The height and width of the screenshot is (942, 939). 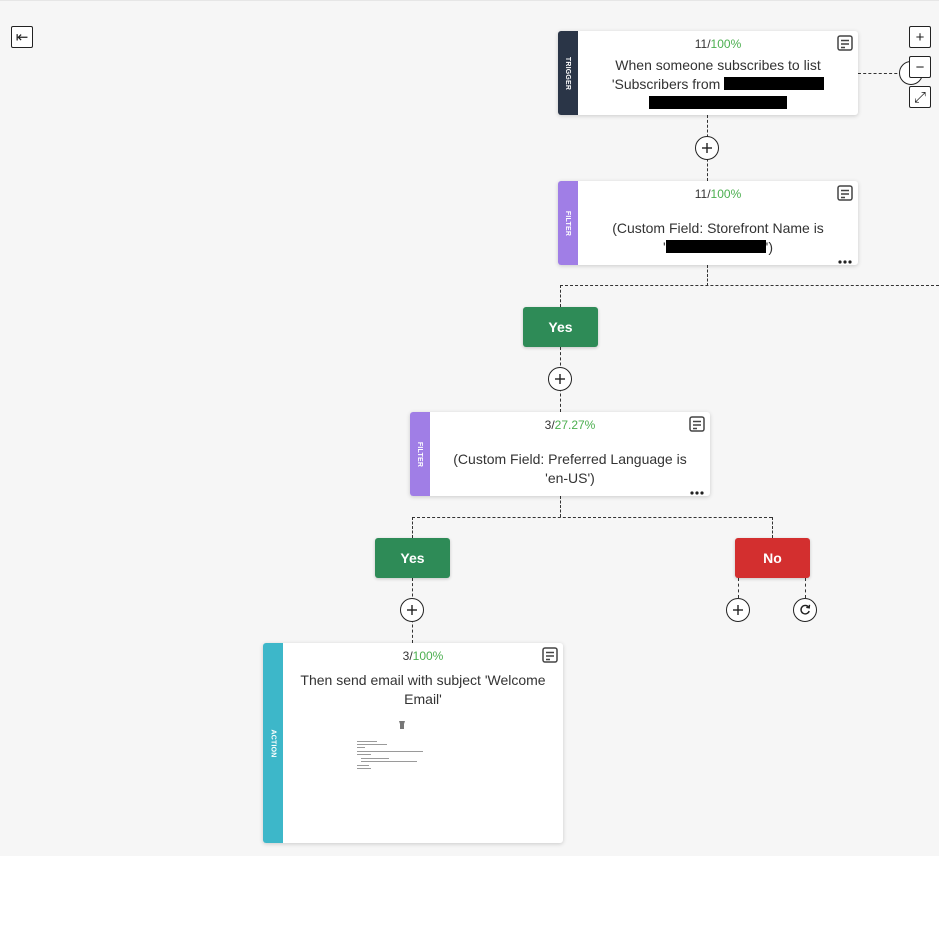 I want to click on zoom-in-button: +, so click(x=920, y=37).